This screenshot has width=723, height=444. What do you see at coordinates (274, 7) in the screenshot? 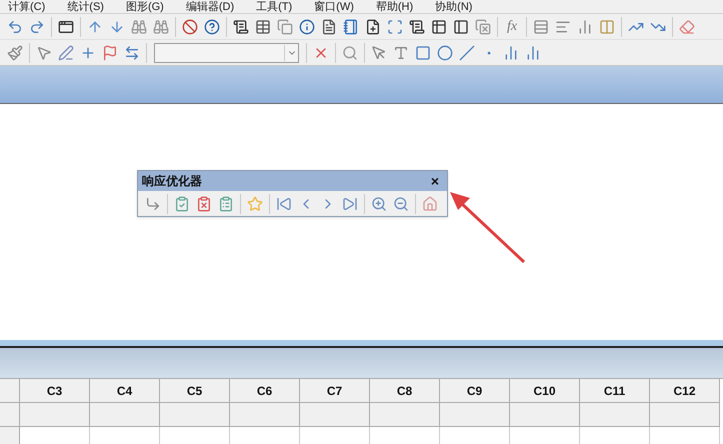
I see `menu-item: 工具(T)` at bounding box center [274, 7].